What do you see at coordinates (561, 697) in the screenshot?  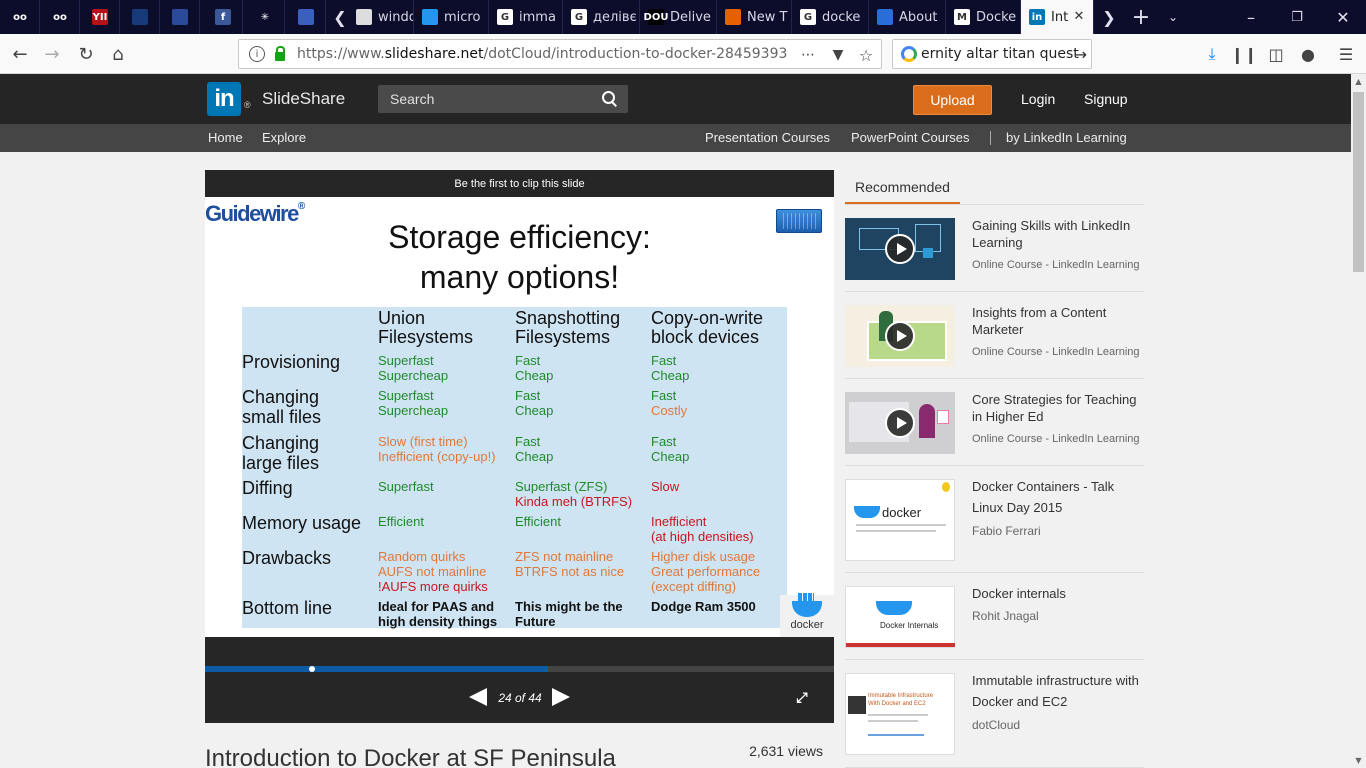 I see `next-slide-button` at bounding box center [561, 697].